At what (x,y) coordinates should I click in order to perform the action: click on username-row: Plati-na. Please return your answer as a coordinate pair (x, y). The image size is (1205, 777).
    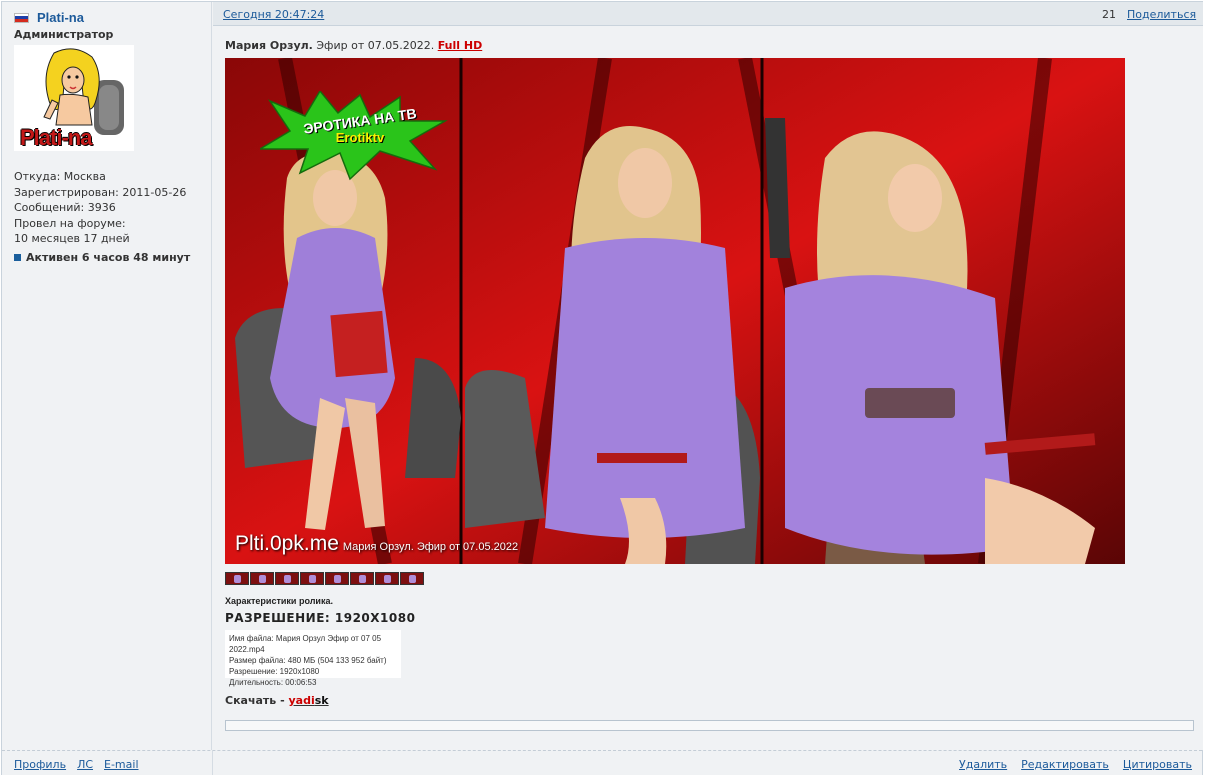
    Looking at the image, I should click on (49, 17).